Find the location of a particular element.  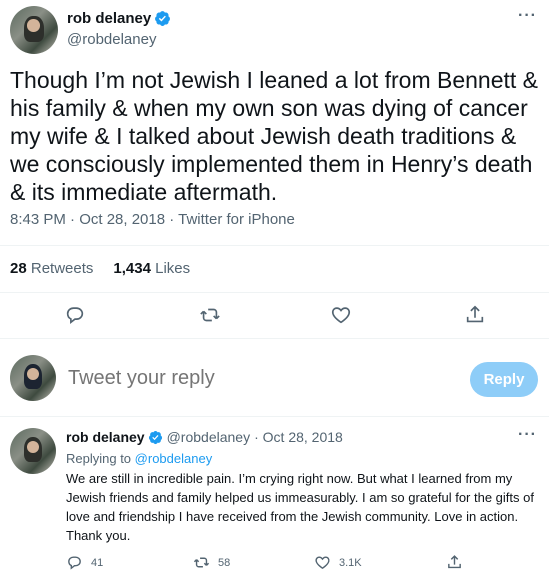

reply-tweet-share-button is located at coordinates (458, 562).